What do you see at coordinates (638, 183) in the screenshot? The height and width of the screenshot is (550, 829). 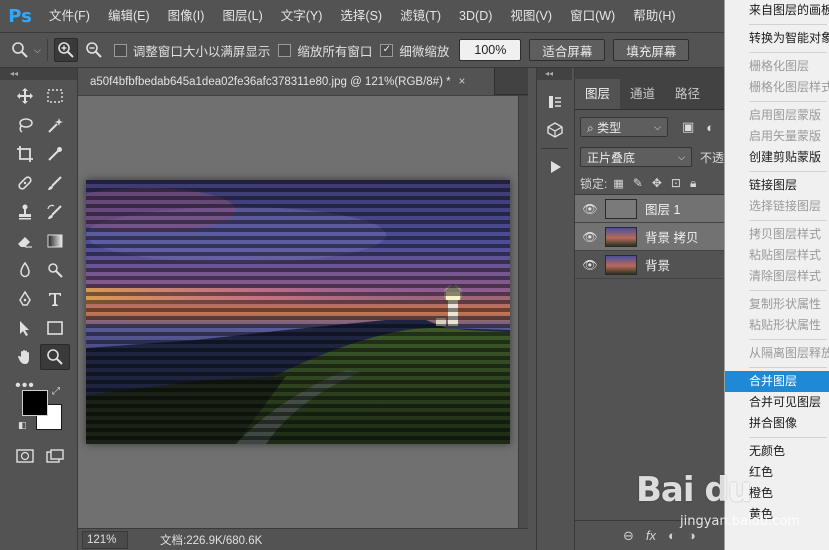 I see `lock-pixels-icon: ✎` at bounding box center [638, 183].